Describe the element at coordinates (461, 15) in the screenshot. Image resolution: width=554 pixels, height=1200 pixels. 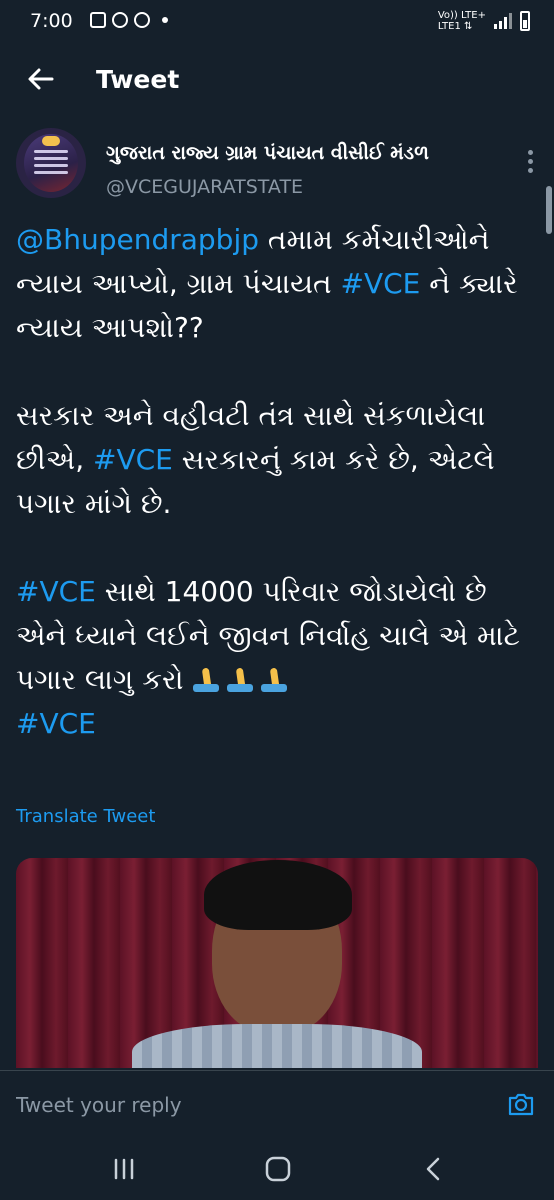
I see `network-line-1: Vo)) LTE+` at that location.